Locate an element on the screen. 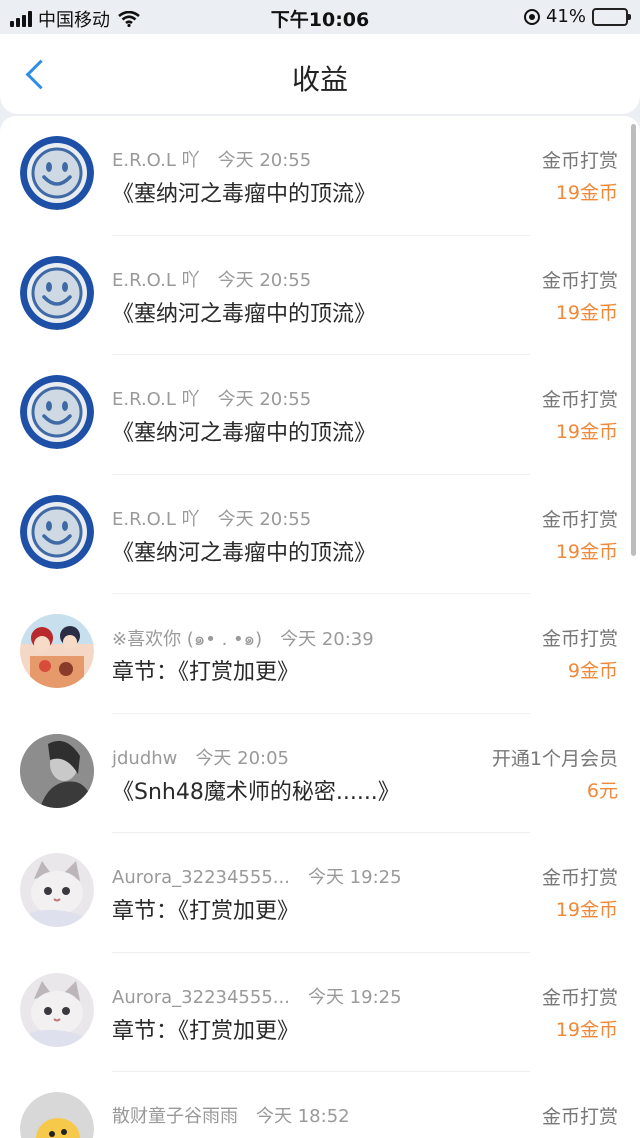  earning-amount: 6元 is located at coordinates (602, 790).